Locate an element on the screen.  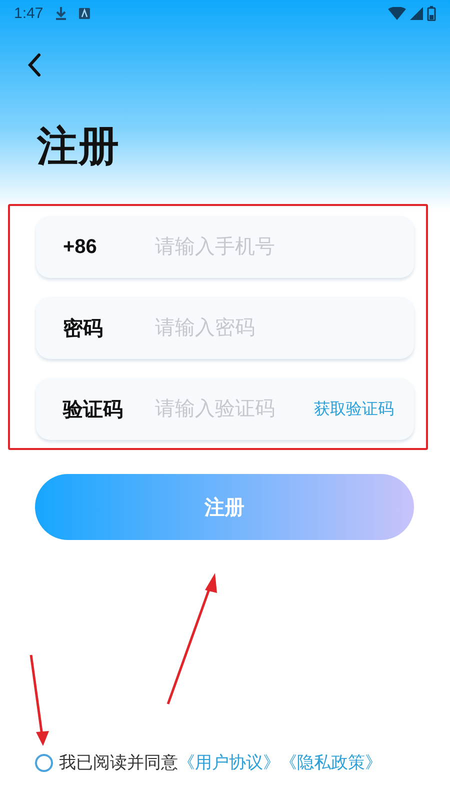
agreement-text: 我已阅读并同意 is located at coordinates (118, 763).